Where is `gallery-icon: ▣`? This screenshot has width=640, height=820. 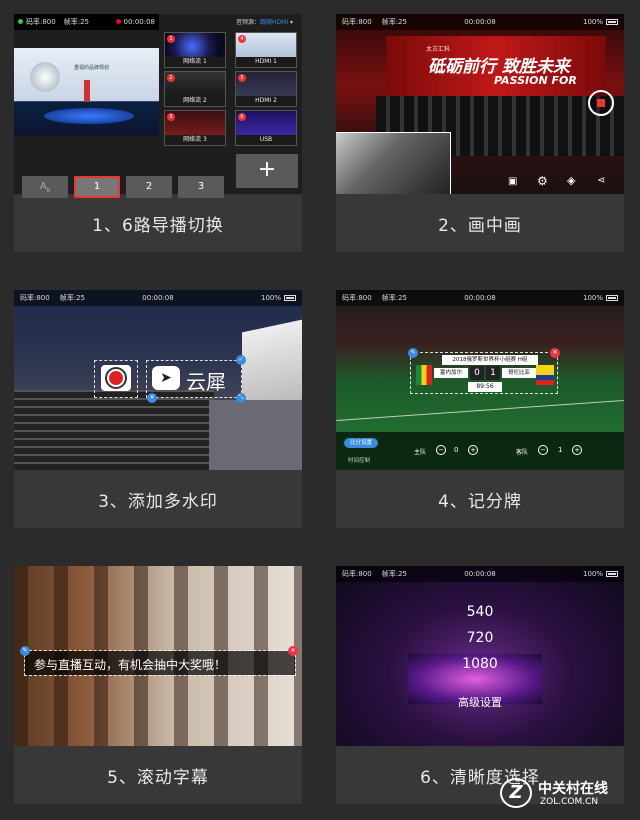 gallery-icon: ▣ is located at coordinates (512, 181).